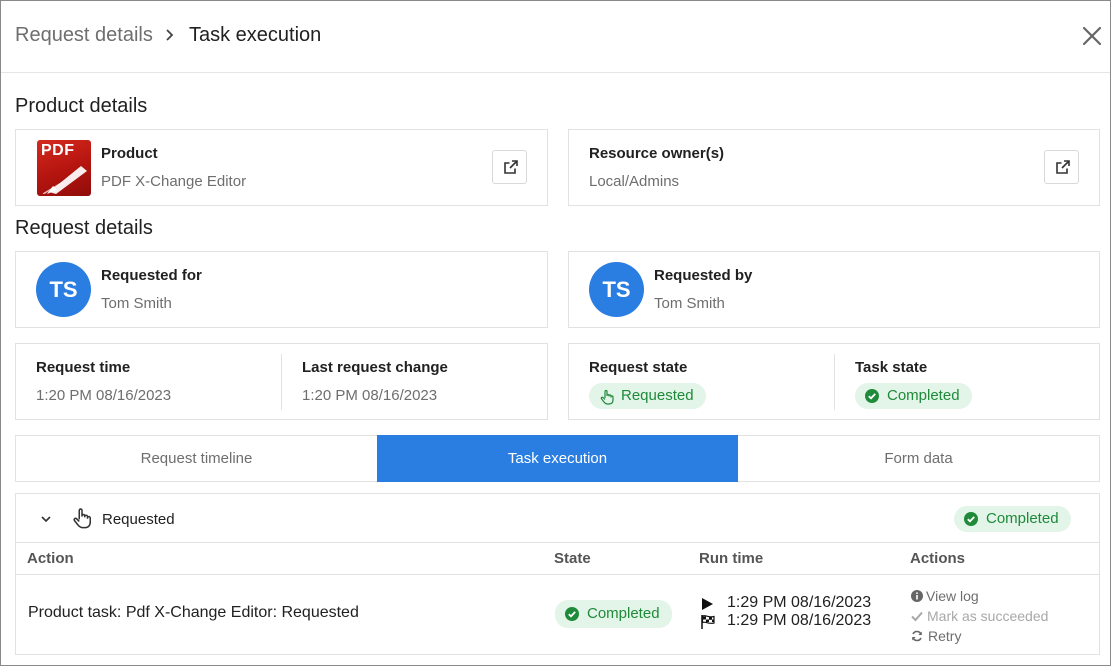 The width and height of the screenshot is (1111, 666). What do you see at coordinates (84, 35) in the screenshot?
I see `breadcrumb-request-details: Request details` at bounding box center [84, 35].